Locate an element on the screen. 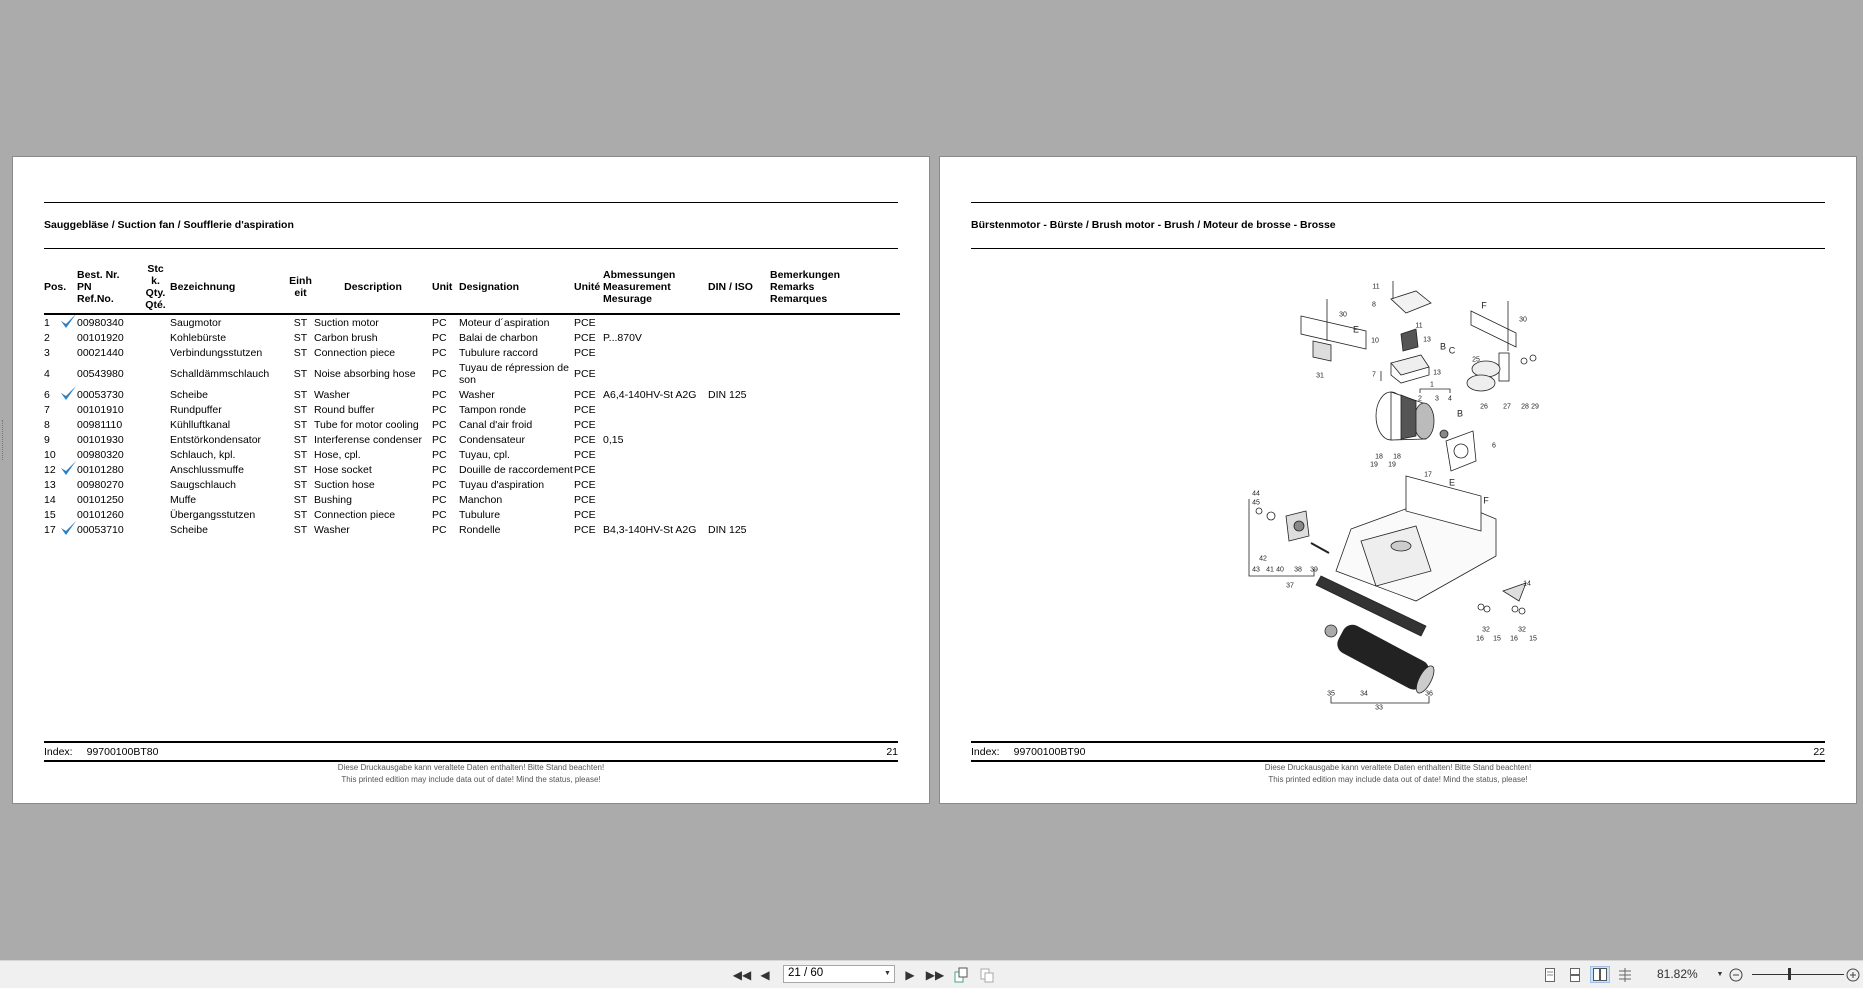 This screenshot has height=988, width=1863. diagram-callout: 2 is located at coordinates (1420, 399).